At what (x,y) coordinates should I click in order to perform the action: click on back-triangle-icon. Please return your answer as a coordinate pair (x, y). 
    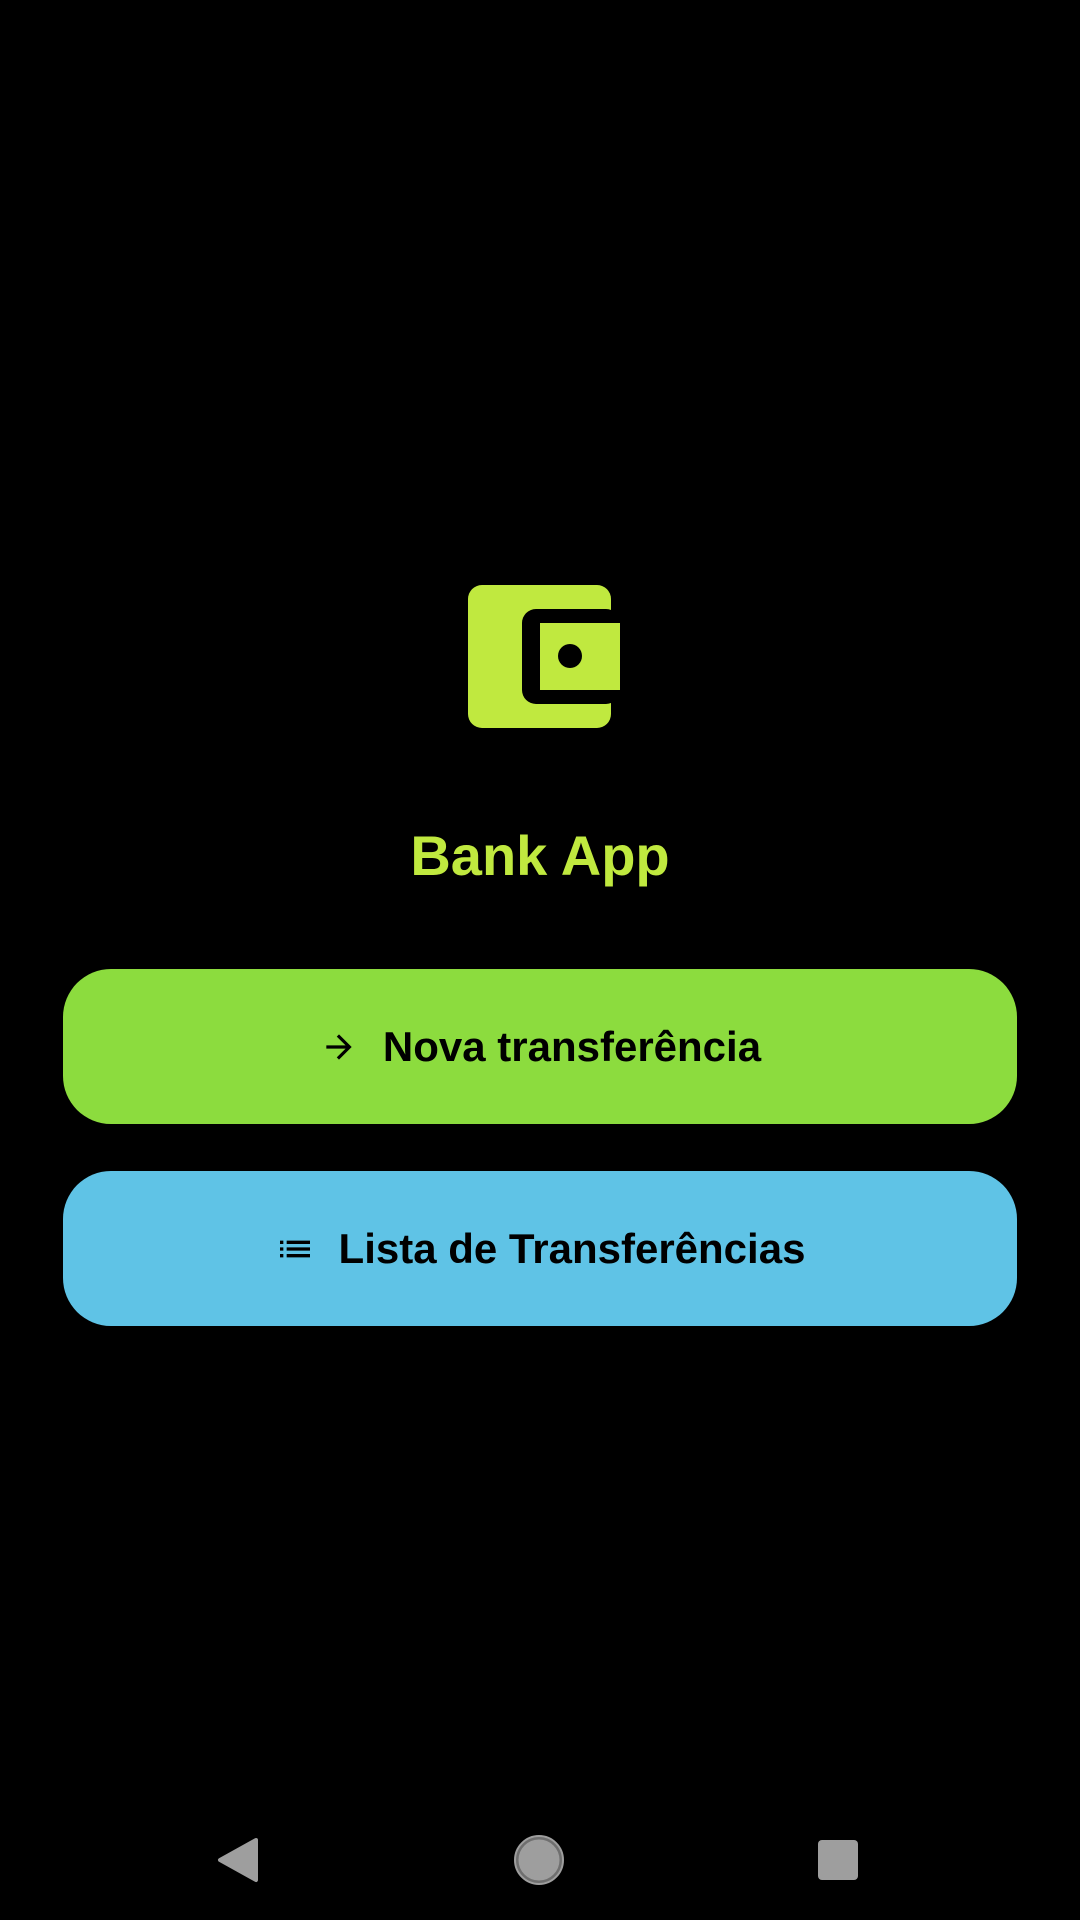
    Looking at the image, I should click on (238, 1860).